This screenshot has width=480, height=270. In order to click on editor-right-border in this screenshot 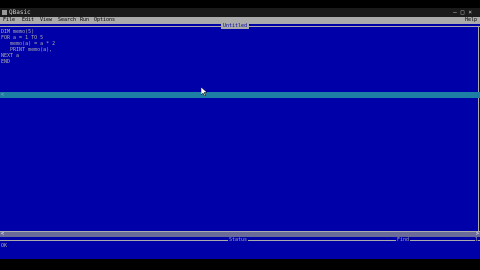, I will do `click(478, 128)`.